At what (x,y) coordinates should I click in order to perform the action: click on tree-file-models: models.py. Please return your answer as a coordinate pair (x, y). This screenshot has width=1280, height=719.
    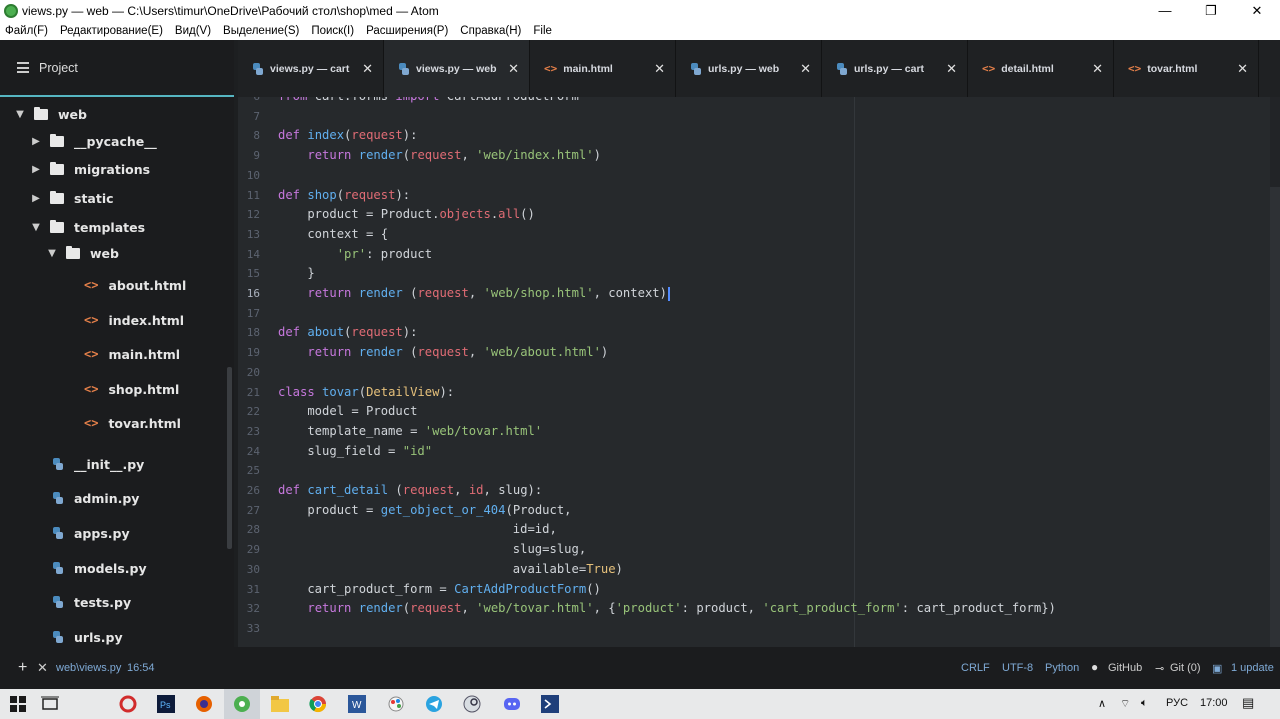
    Looking at the image, I should click on (99, 568).